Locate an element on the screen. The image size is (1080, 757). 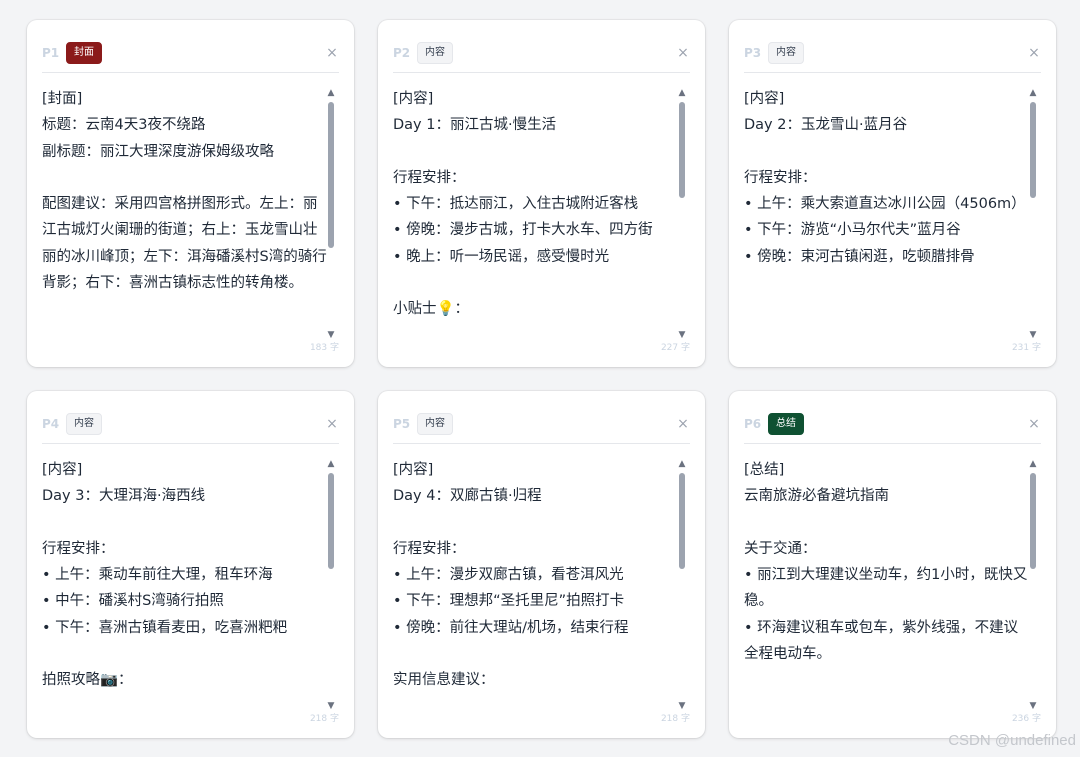
card-header: P1 封面 × is located at coordinates (190, 53).